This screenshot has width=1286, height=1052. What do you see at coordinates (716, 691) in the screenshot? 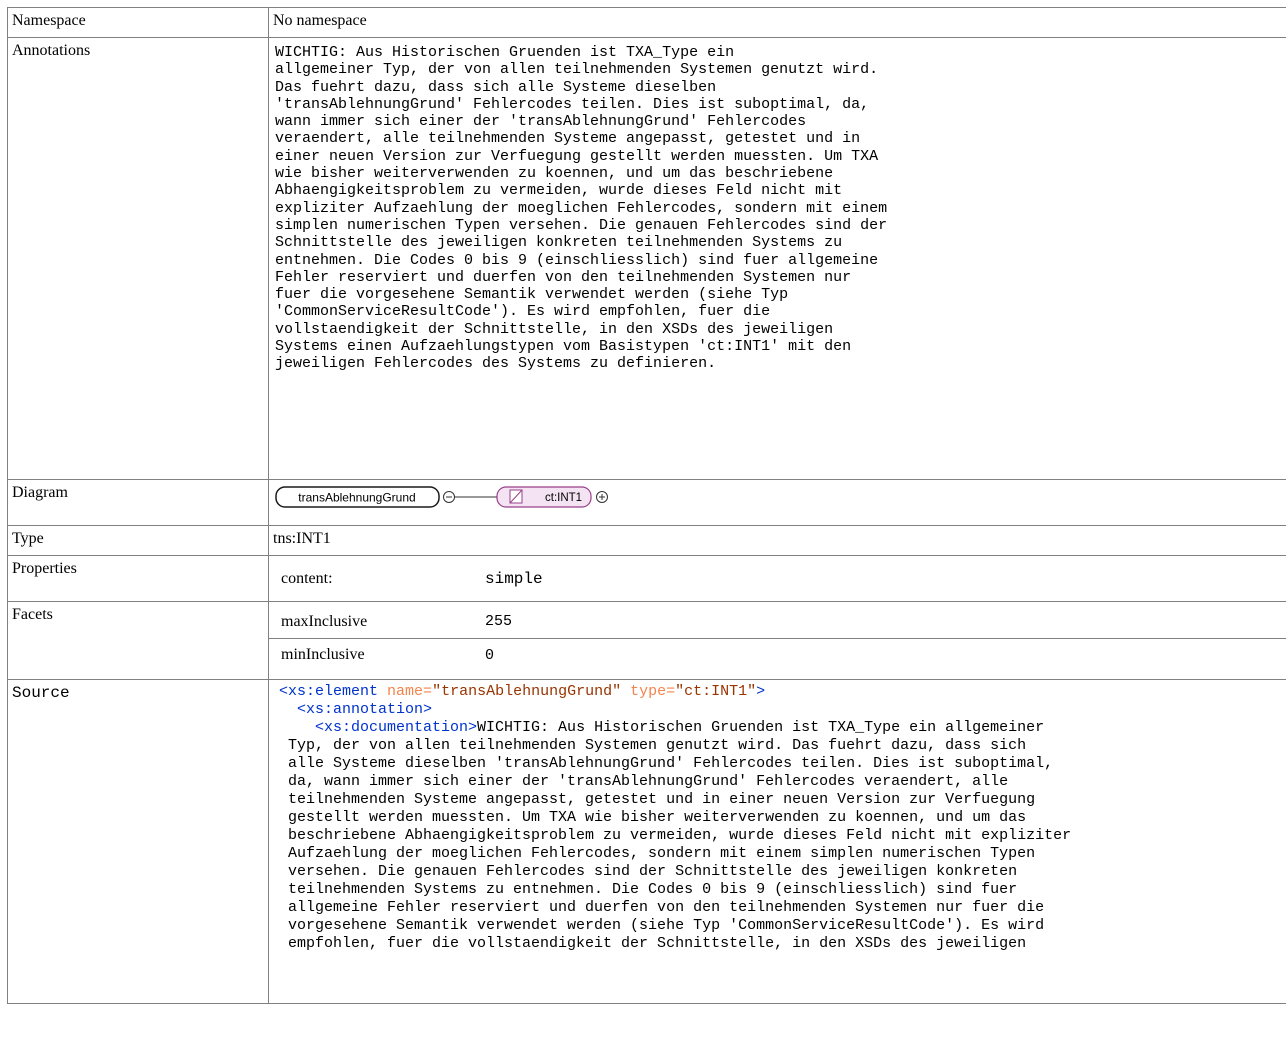
I see `xml-attr-value: "ct:INT1"` at bounding box center [716, 691].